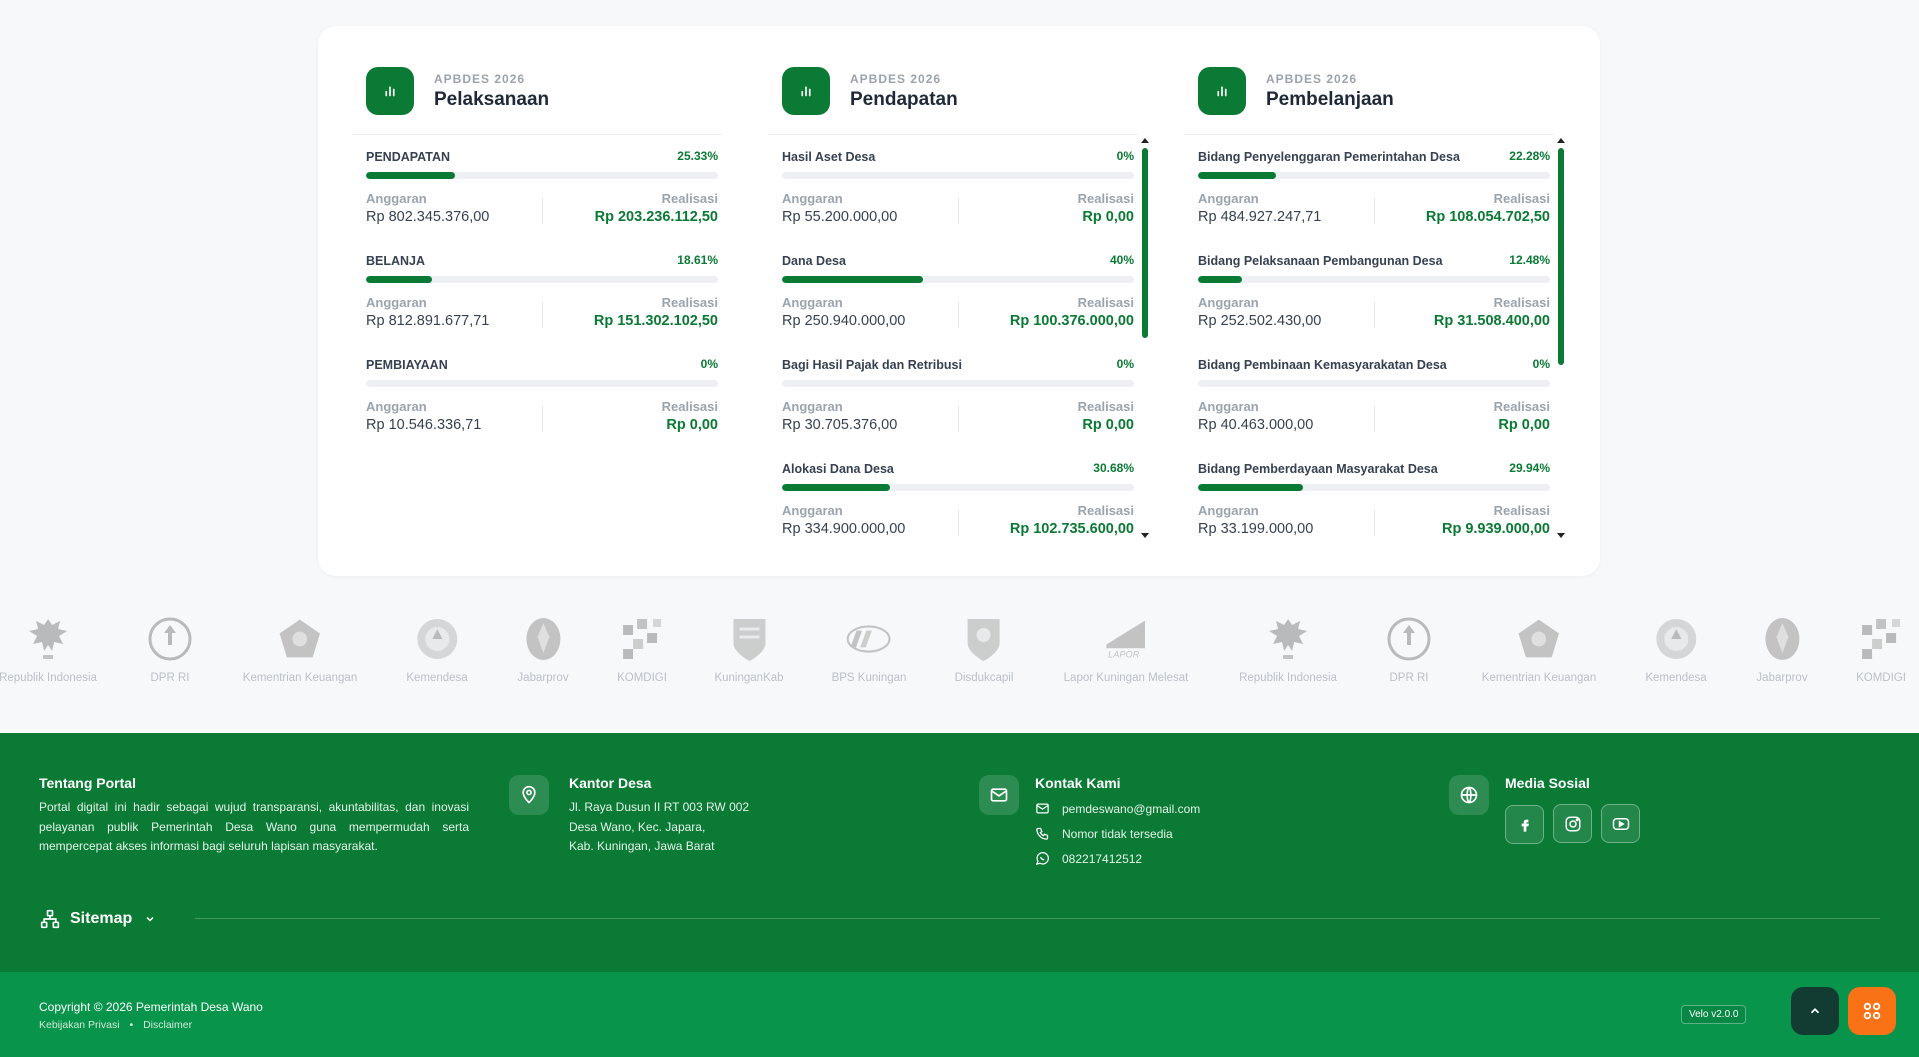  Describe the element at coordinates (50, 919) in the screenshot. I see `sitemap-icon` at that location.